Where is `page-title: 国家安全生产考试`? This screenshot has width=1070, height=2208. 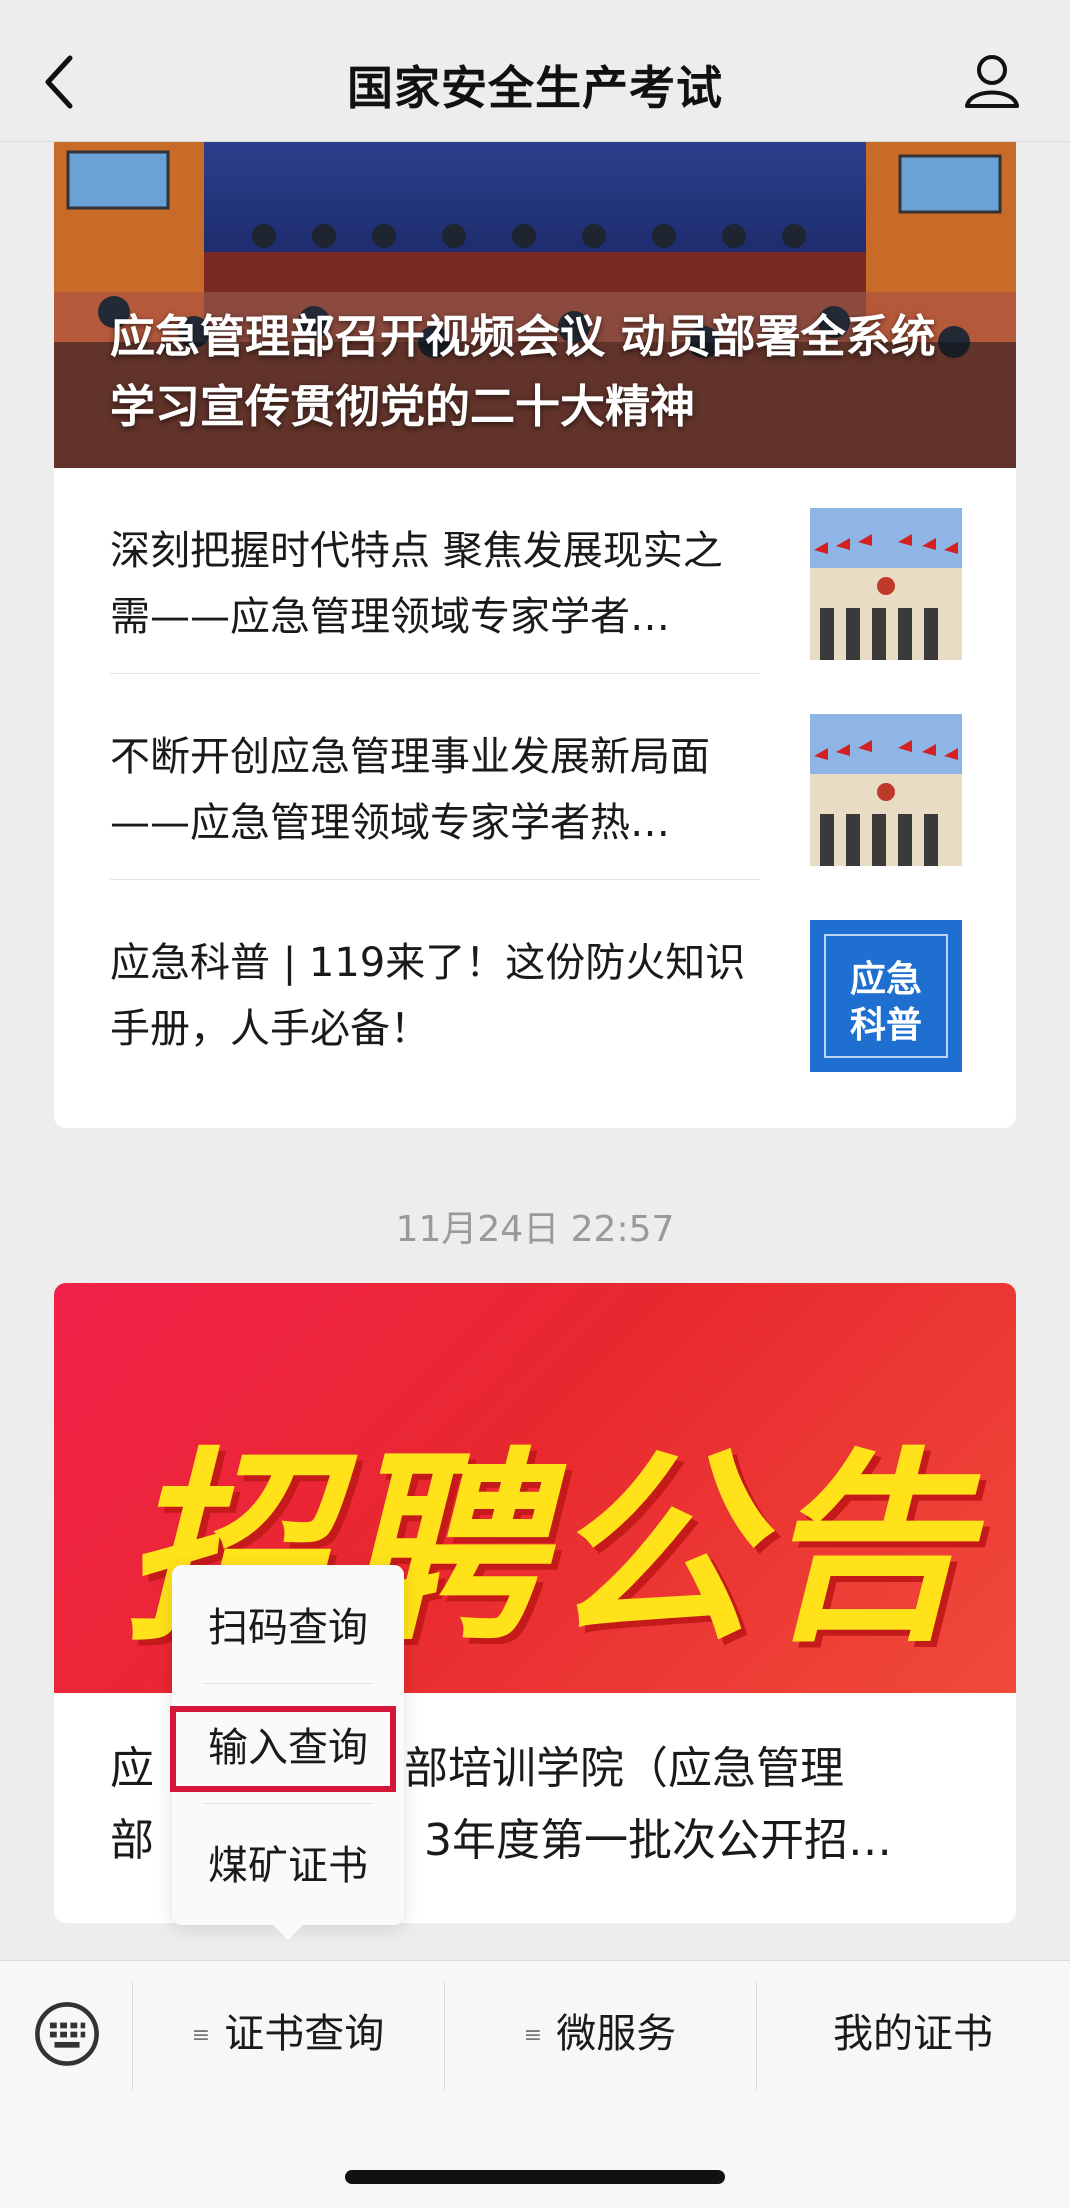 page-title: 国家安全生产考试 is located at coordinates (535, 88).